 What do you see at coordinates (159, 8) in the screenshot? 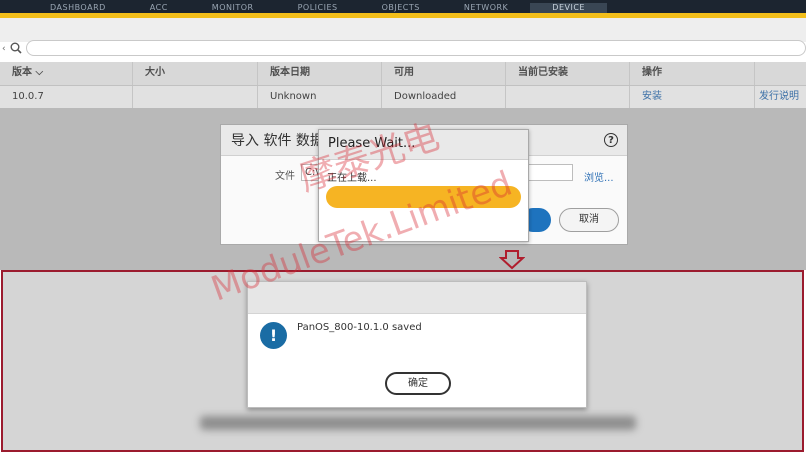
I see `nav-tab-acc: ACC` at bounding box center [159, 8].